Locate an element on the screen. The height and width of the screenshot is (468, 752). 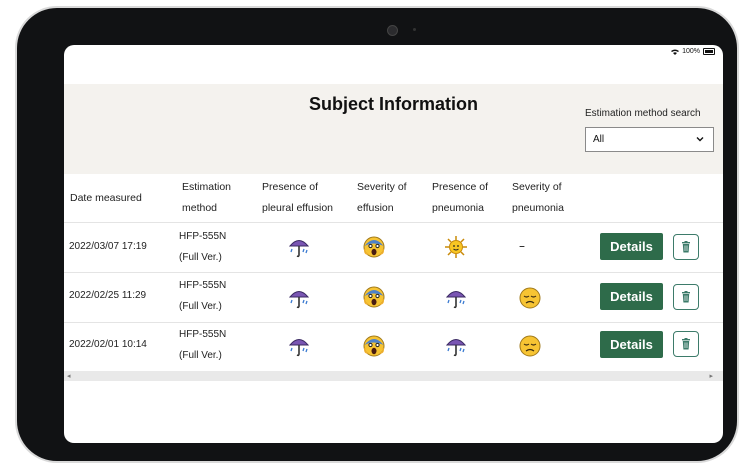
search-label: Estimation method search is located at coordinates (643, 113).